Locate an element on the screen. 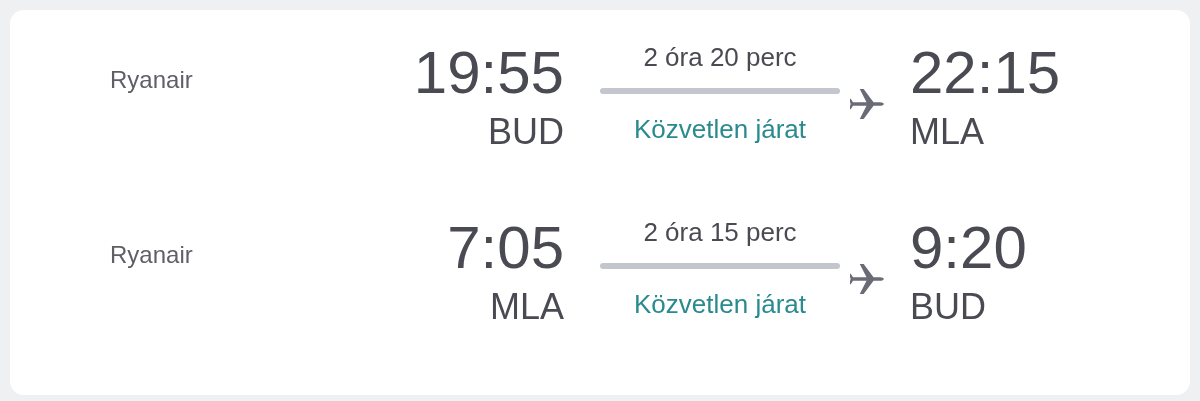 This screenshot has width=1200, height=401. departure-airport: BUD is located at coordinates (526, 131).